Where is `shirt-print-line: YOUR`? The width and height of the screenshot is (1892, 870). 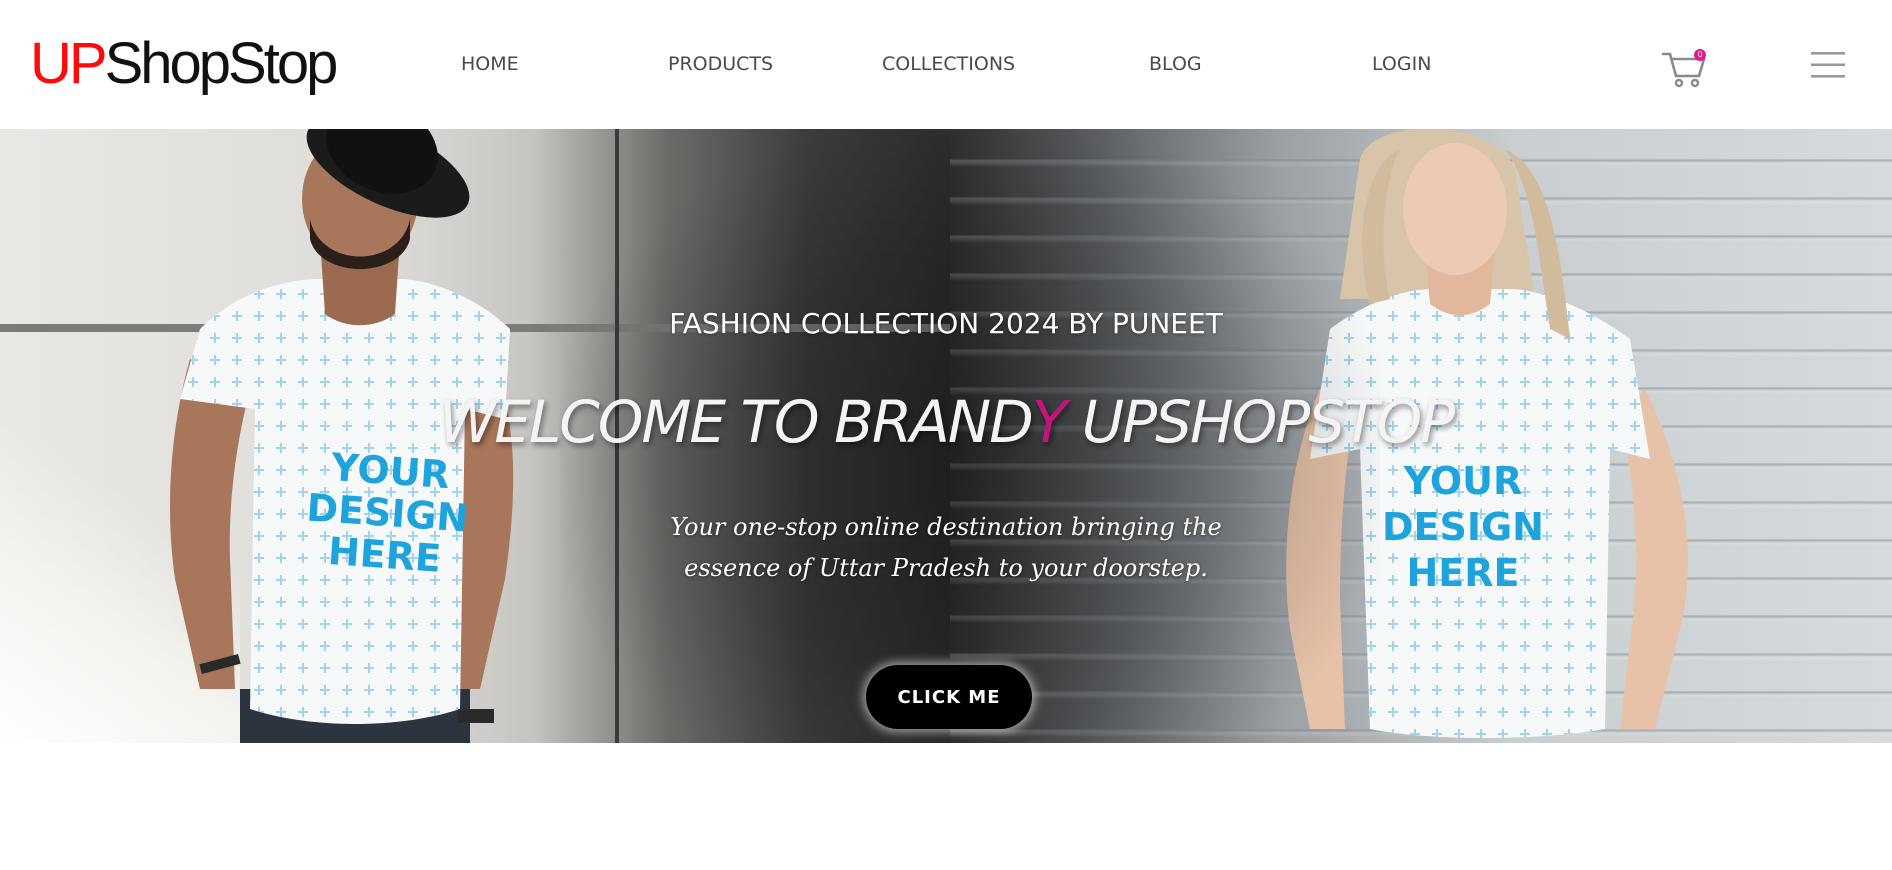
shirt-print-line: YOUR is located at coordinates (1463, 481).